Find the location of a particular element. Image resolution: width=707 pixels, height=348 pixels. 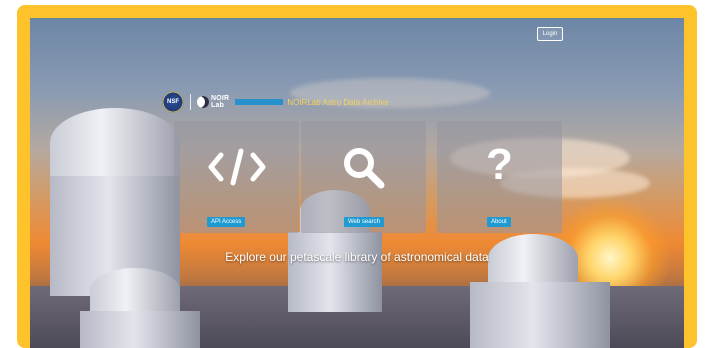

noirlab-logo: NOIR Lab is located at coordinates (213, 102).